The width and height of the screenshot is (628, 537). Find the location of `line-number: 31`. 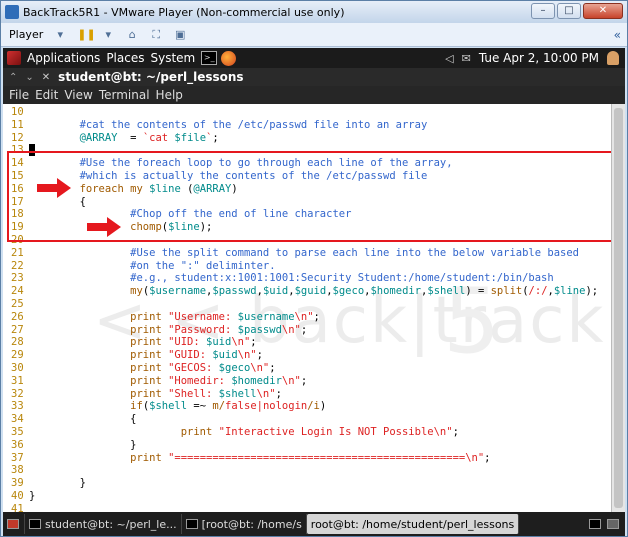

line-number: 31 is located at coordinates (17, 380).